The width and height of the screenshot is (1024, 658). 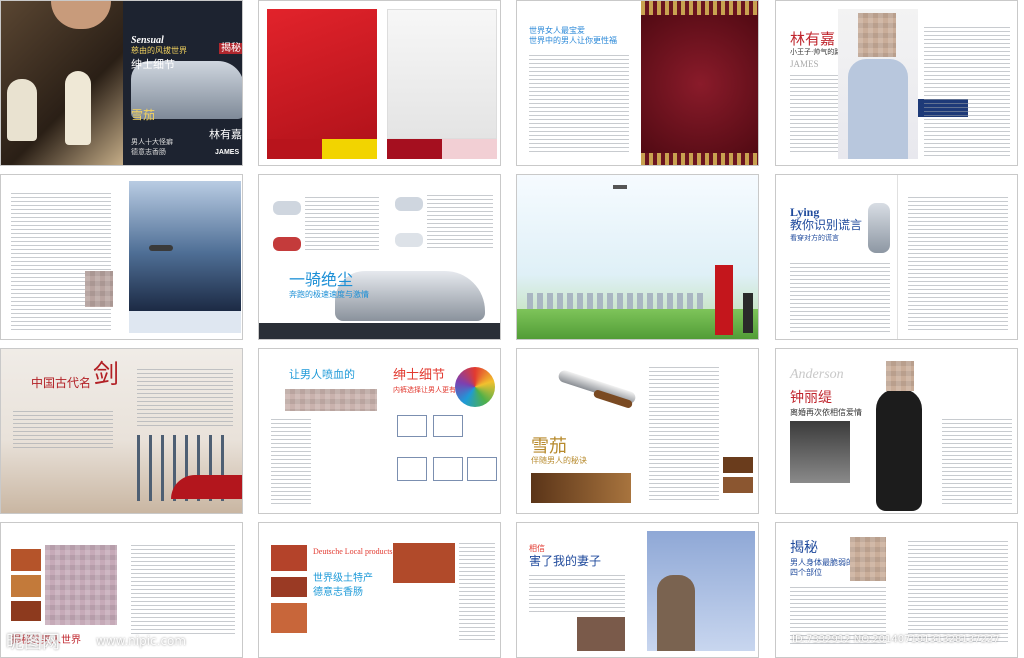 I want to click on thumb-wife: 相信 害了我的妻子, so click(x=637, y=590).